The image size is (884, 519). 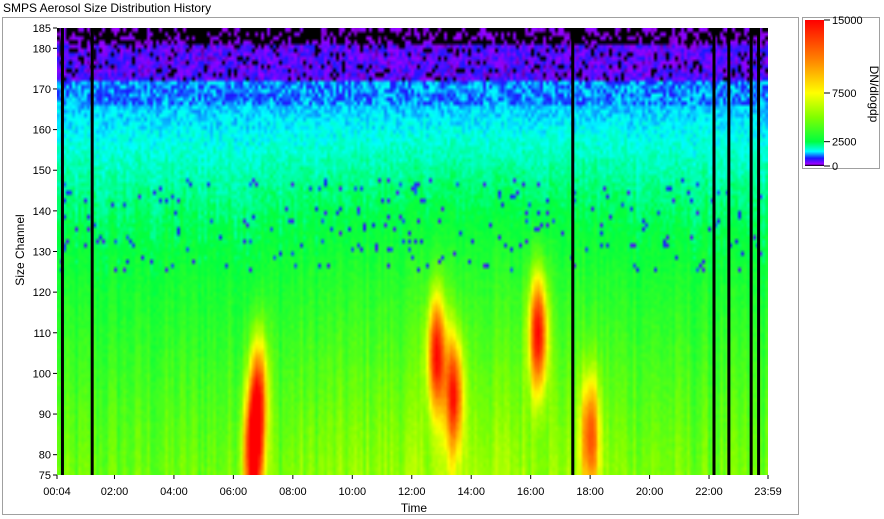 I want to click on y-tick-label: 80, so click(x=45, y=456).